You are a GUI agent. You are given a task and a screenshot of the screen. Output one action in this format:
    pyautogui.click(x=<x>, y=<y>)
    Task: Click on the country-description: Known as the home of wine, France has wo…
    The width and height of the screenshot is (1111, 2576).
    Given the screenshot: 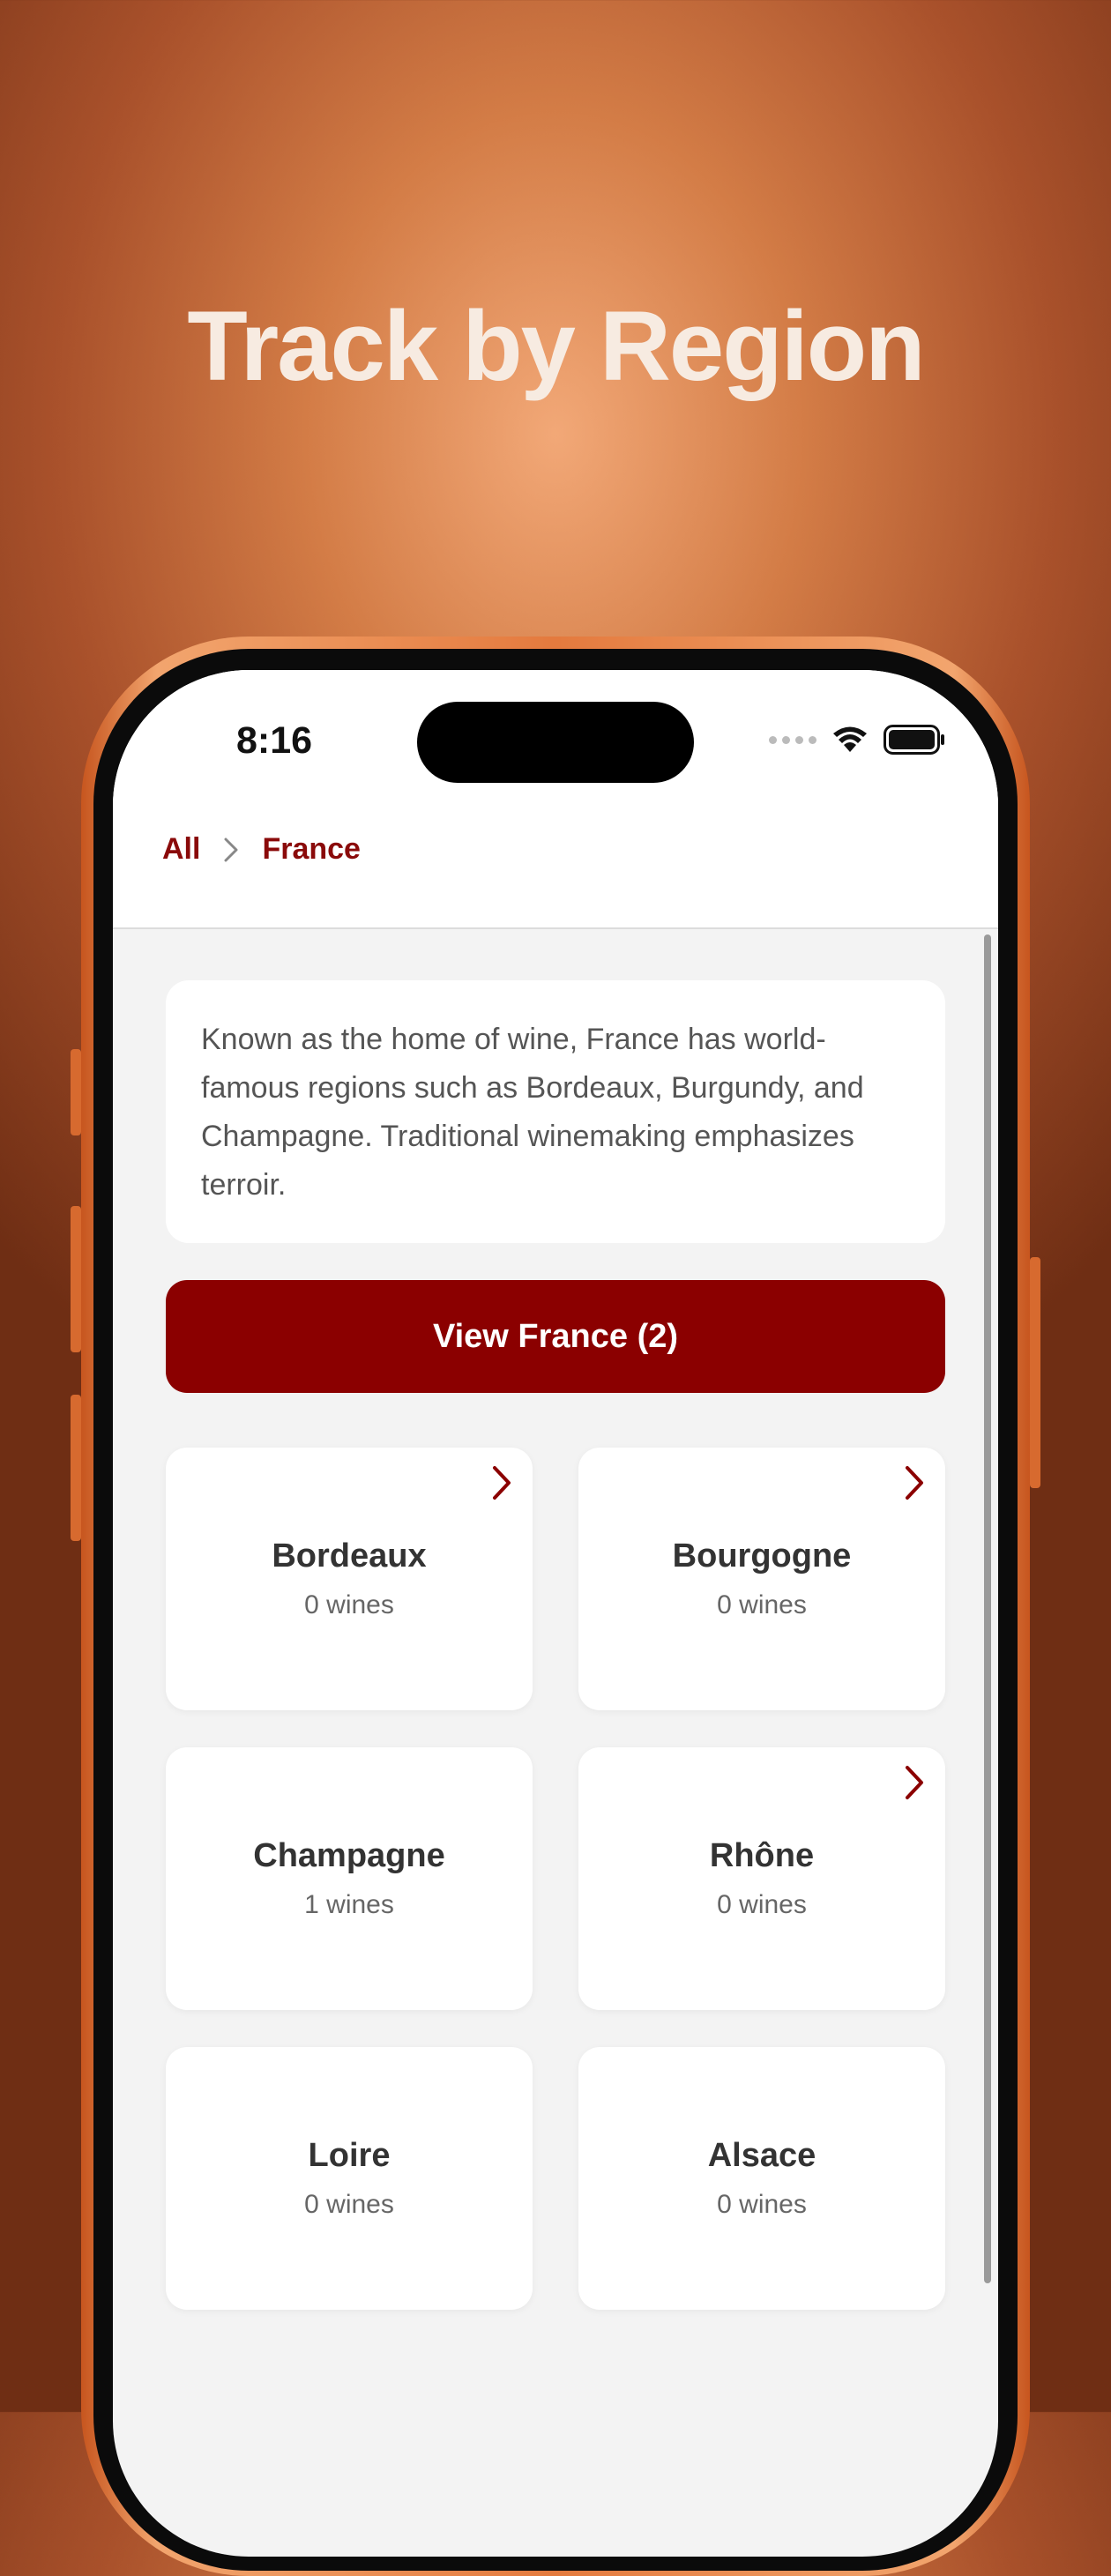 What is the action you would take?
    pyautogui.click(x=555, y=1111)
    